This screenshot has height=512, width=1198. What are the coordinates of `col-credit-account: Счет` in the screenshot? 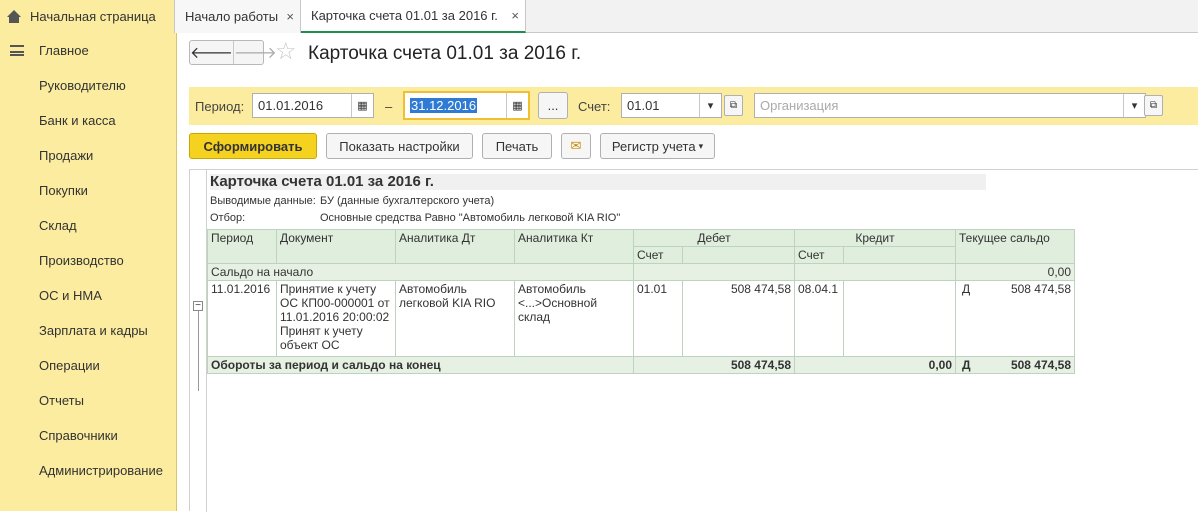 It's located at (819, 255).